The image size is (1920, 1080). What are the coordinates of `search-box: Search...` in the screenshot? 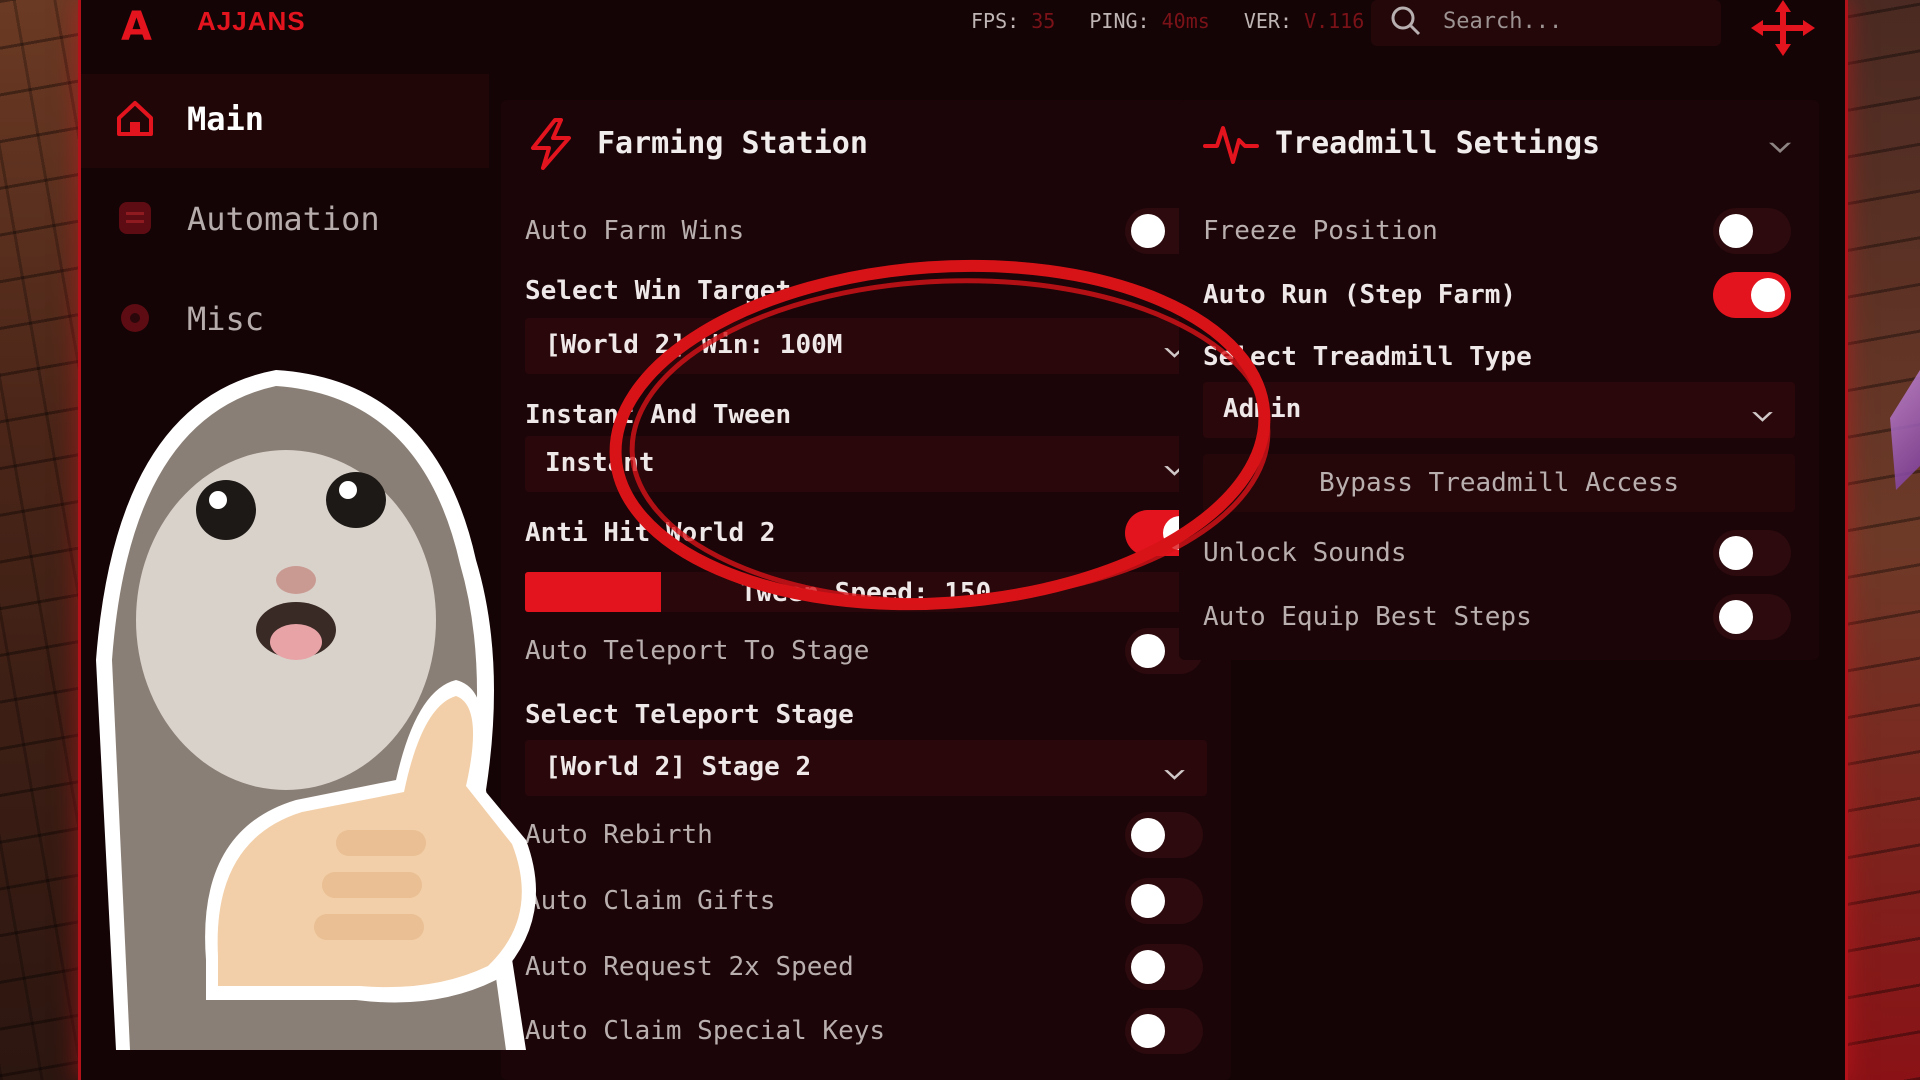 It's located at (1546, 23).